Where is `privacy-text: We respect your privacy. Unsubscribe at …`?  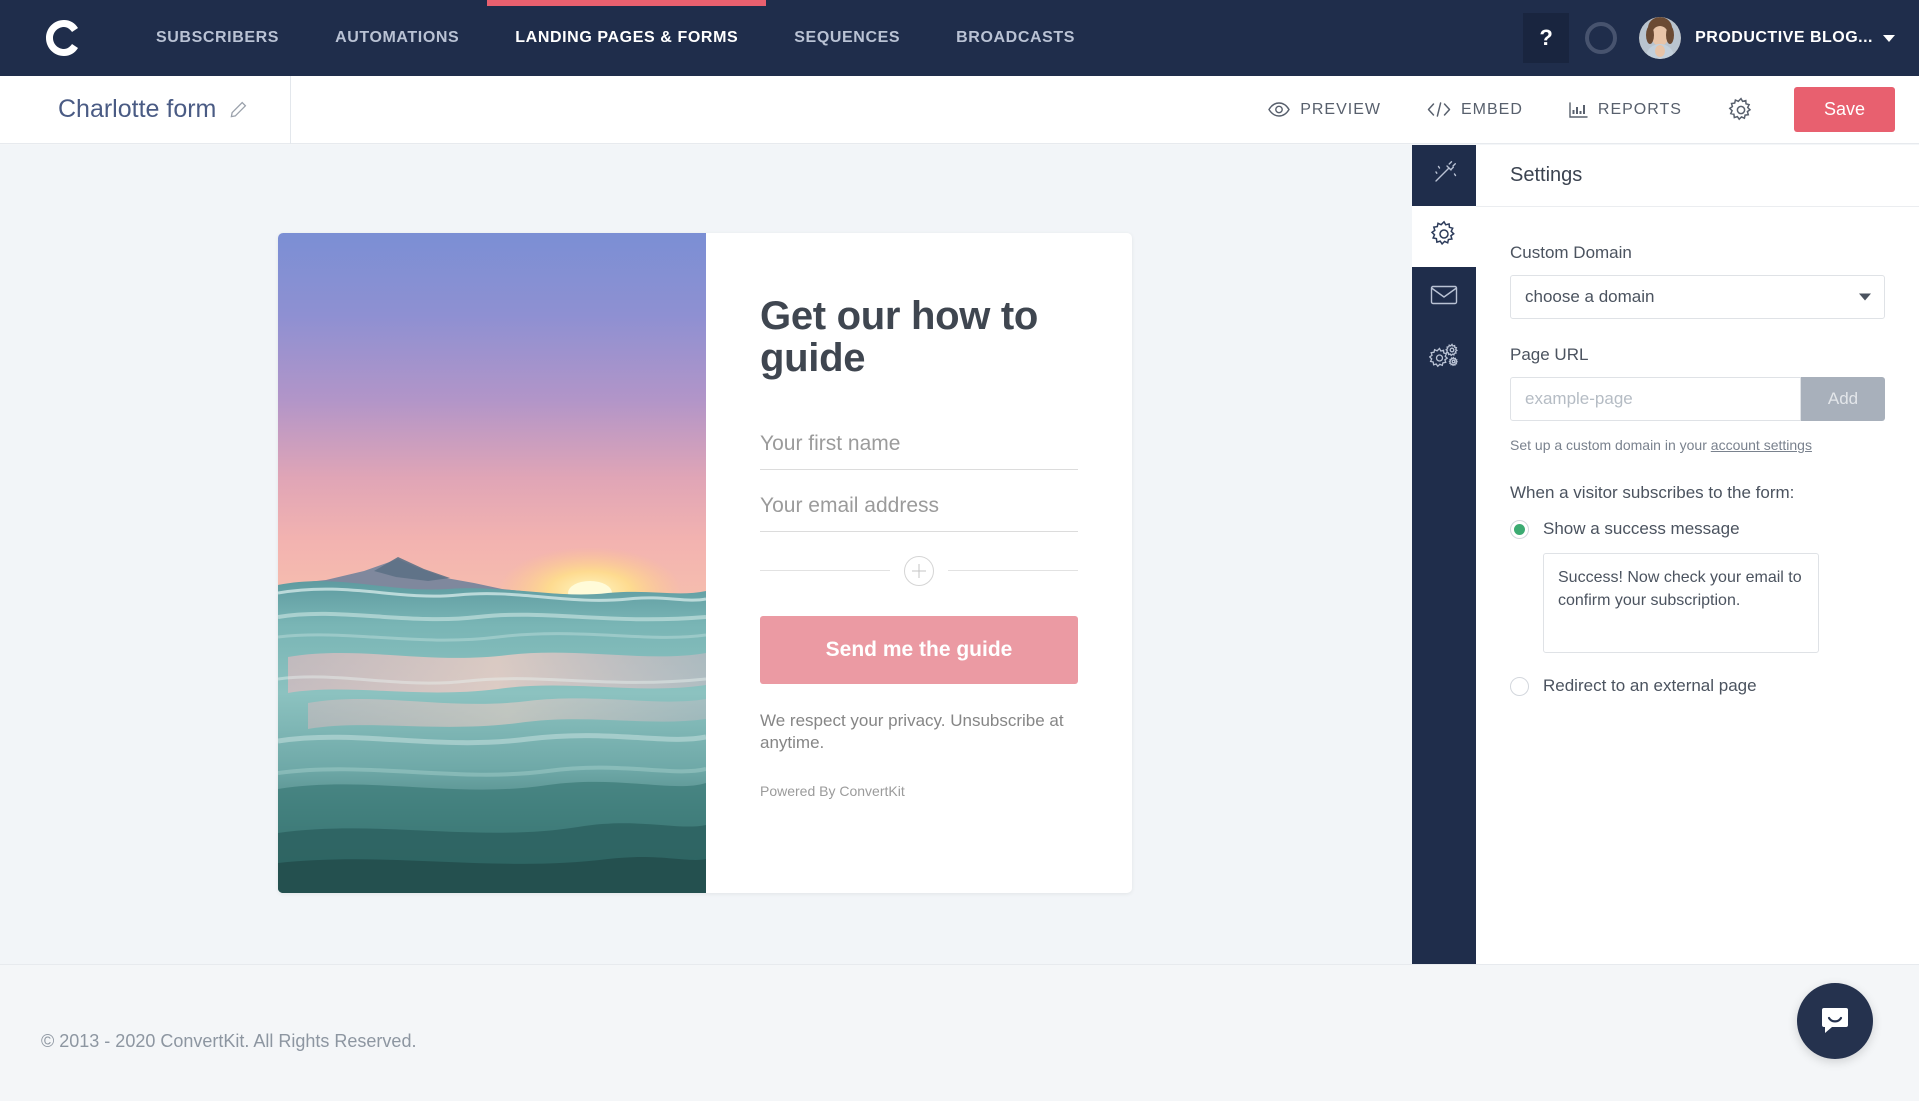 privacy-text: We respect your privacy. Unsubscribe at … is located at coordinates (919, 732).